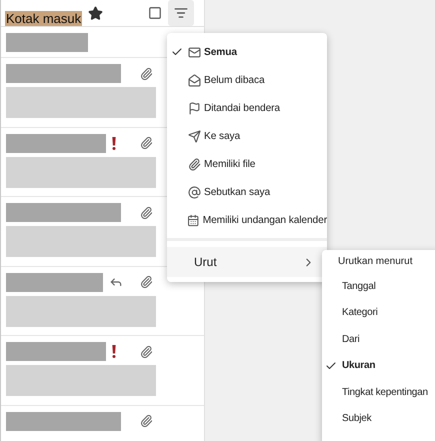 Image resolution: width=435 pixels, height=441 pixels. What do you see at coordinates (378, 365) in the screenshot?
I see `menu-item: Ukuran` at bounding box center [378, 365].